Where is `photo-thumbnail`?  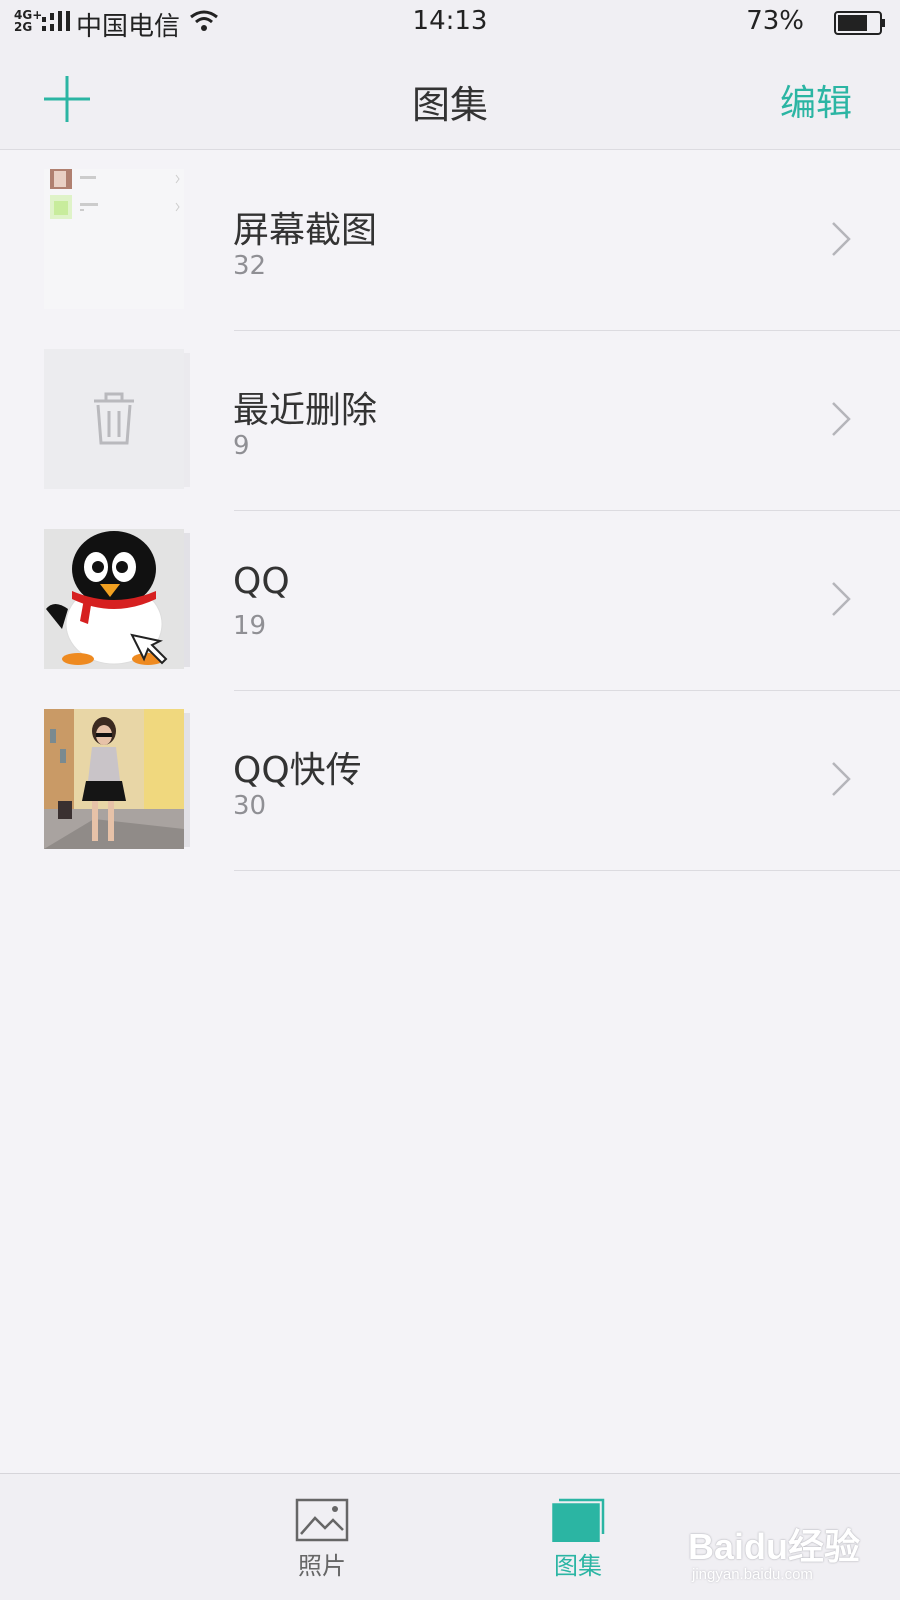 photo-thumbnail is located at coordinates (114, 779).